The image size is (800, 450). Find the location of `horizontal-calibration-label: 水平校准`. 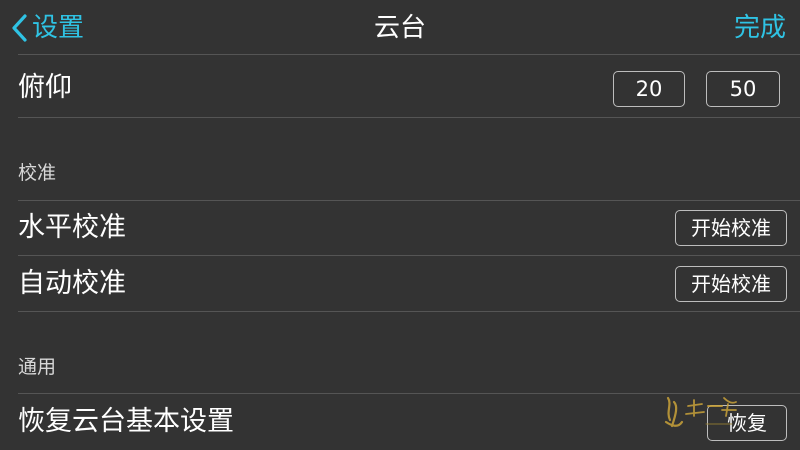

horizontal-calibration-label: 水平校准 is located at coordinates (72, 227).